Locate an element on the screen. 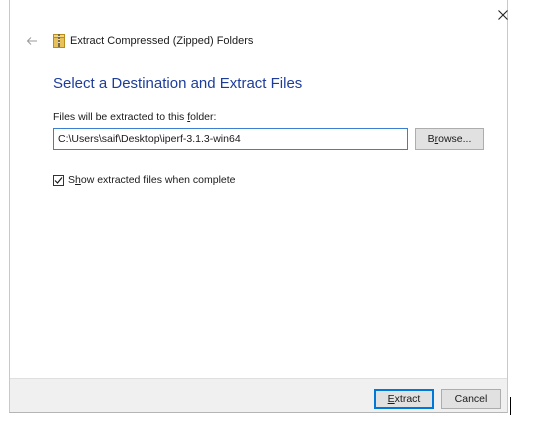 This screenshot has height=423, width=537. checkmark-icon is located at coordinates (58, 180).